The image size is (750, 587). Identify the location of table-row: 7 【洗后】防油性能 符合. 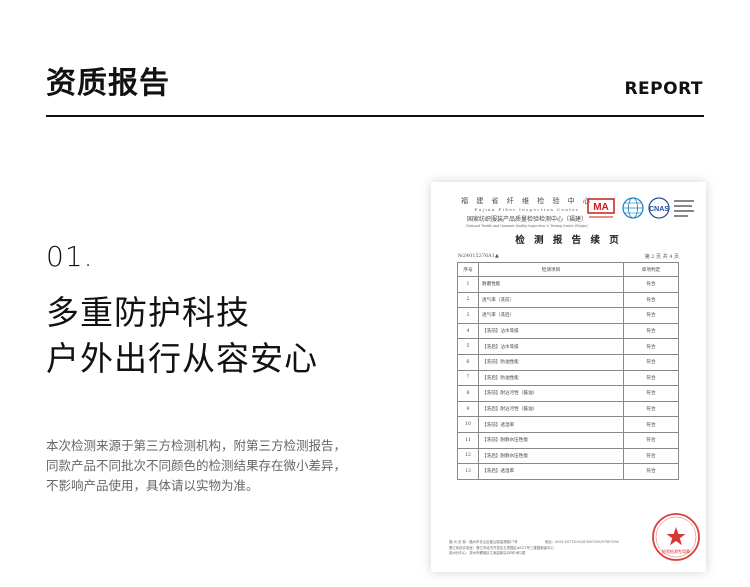
(568, 378).